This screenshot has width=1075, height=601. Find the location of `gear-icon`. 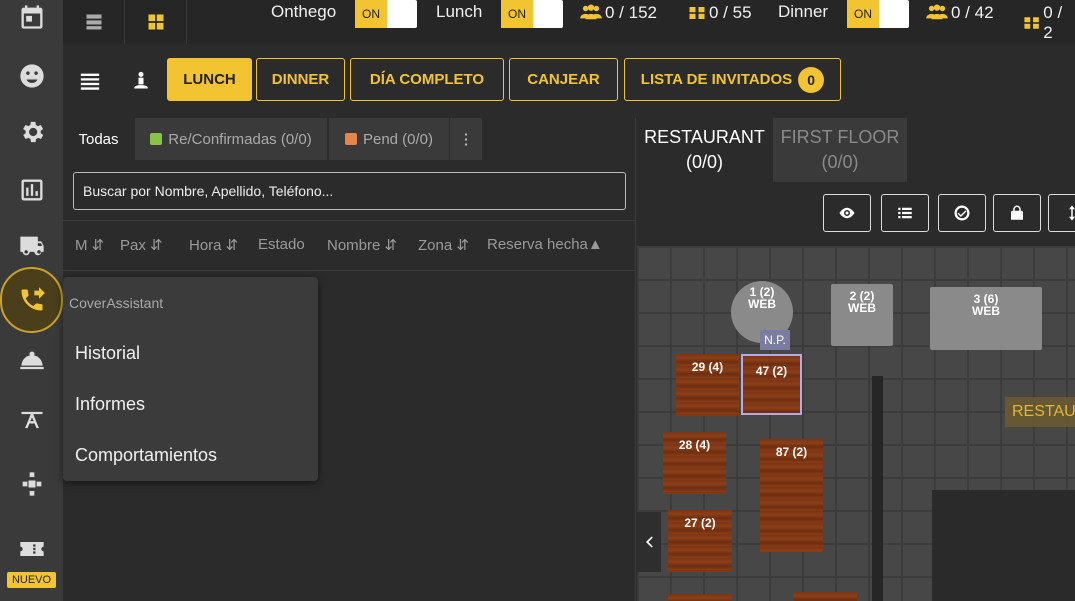

gear-icon is located at coordinates (31, 132).